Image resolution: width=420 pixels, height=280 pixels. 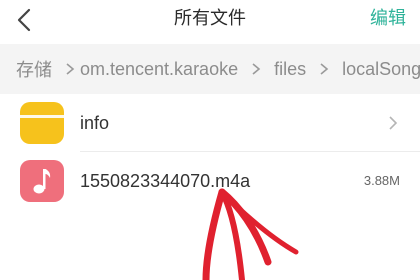 What do you see at coordinates (95, 123) in the screenshot?
I see `file-name: info` at bounding box center [95, 123].